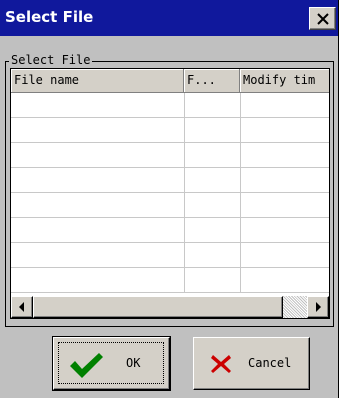  I want to click on close-button, so click(322, 18).